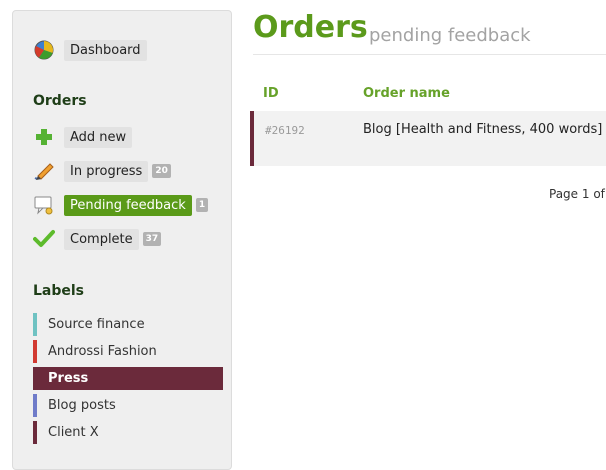  I want to click on page-title: Orders, so click(310, 27).